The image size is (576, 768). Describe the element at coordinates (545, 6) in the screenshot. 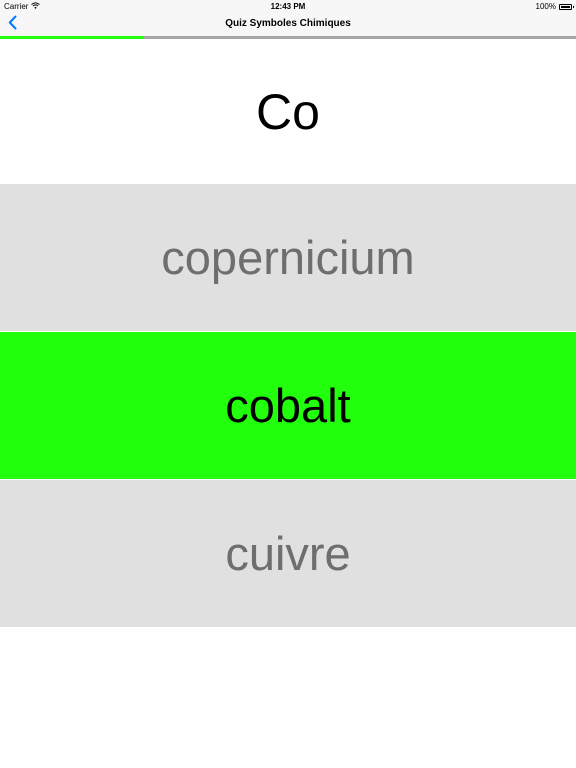

I see `battery-percent: 100%` at that location.